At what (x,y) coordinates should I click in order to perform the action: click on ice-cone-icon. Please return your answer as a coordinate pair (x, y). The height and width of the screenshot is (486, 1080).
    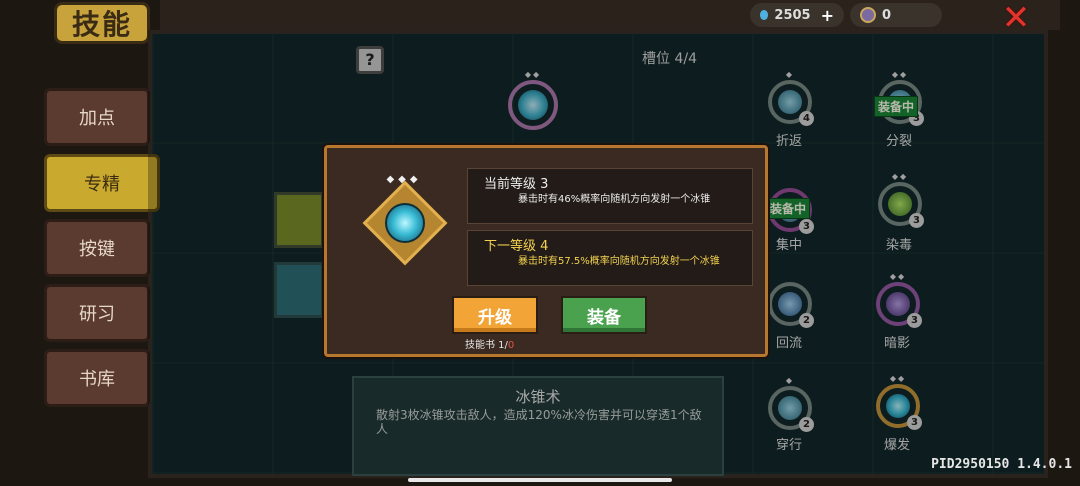
    Looking at the image, I should click on (405, 223).